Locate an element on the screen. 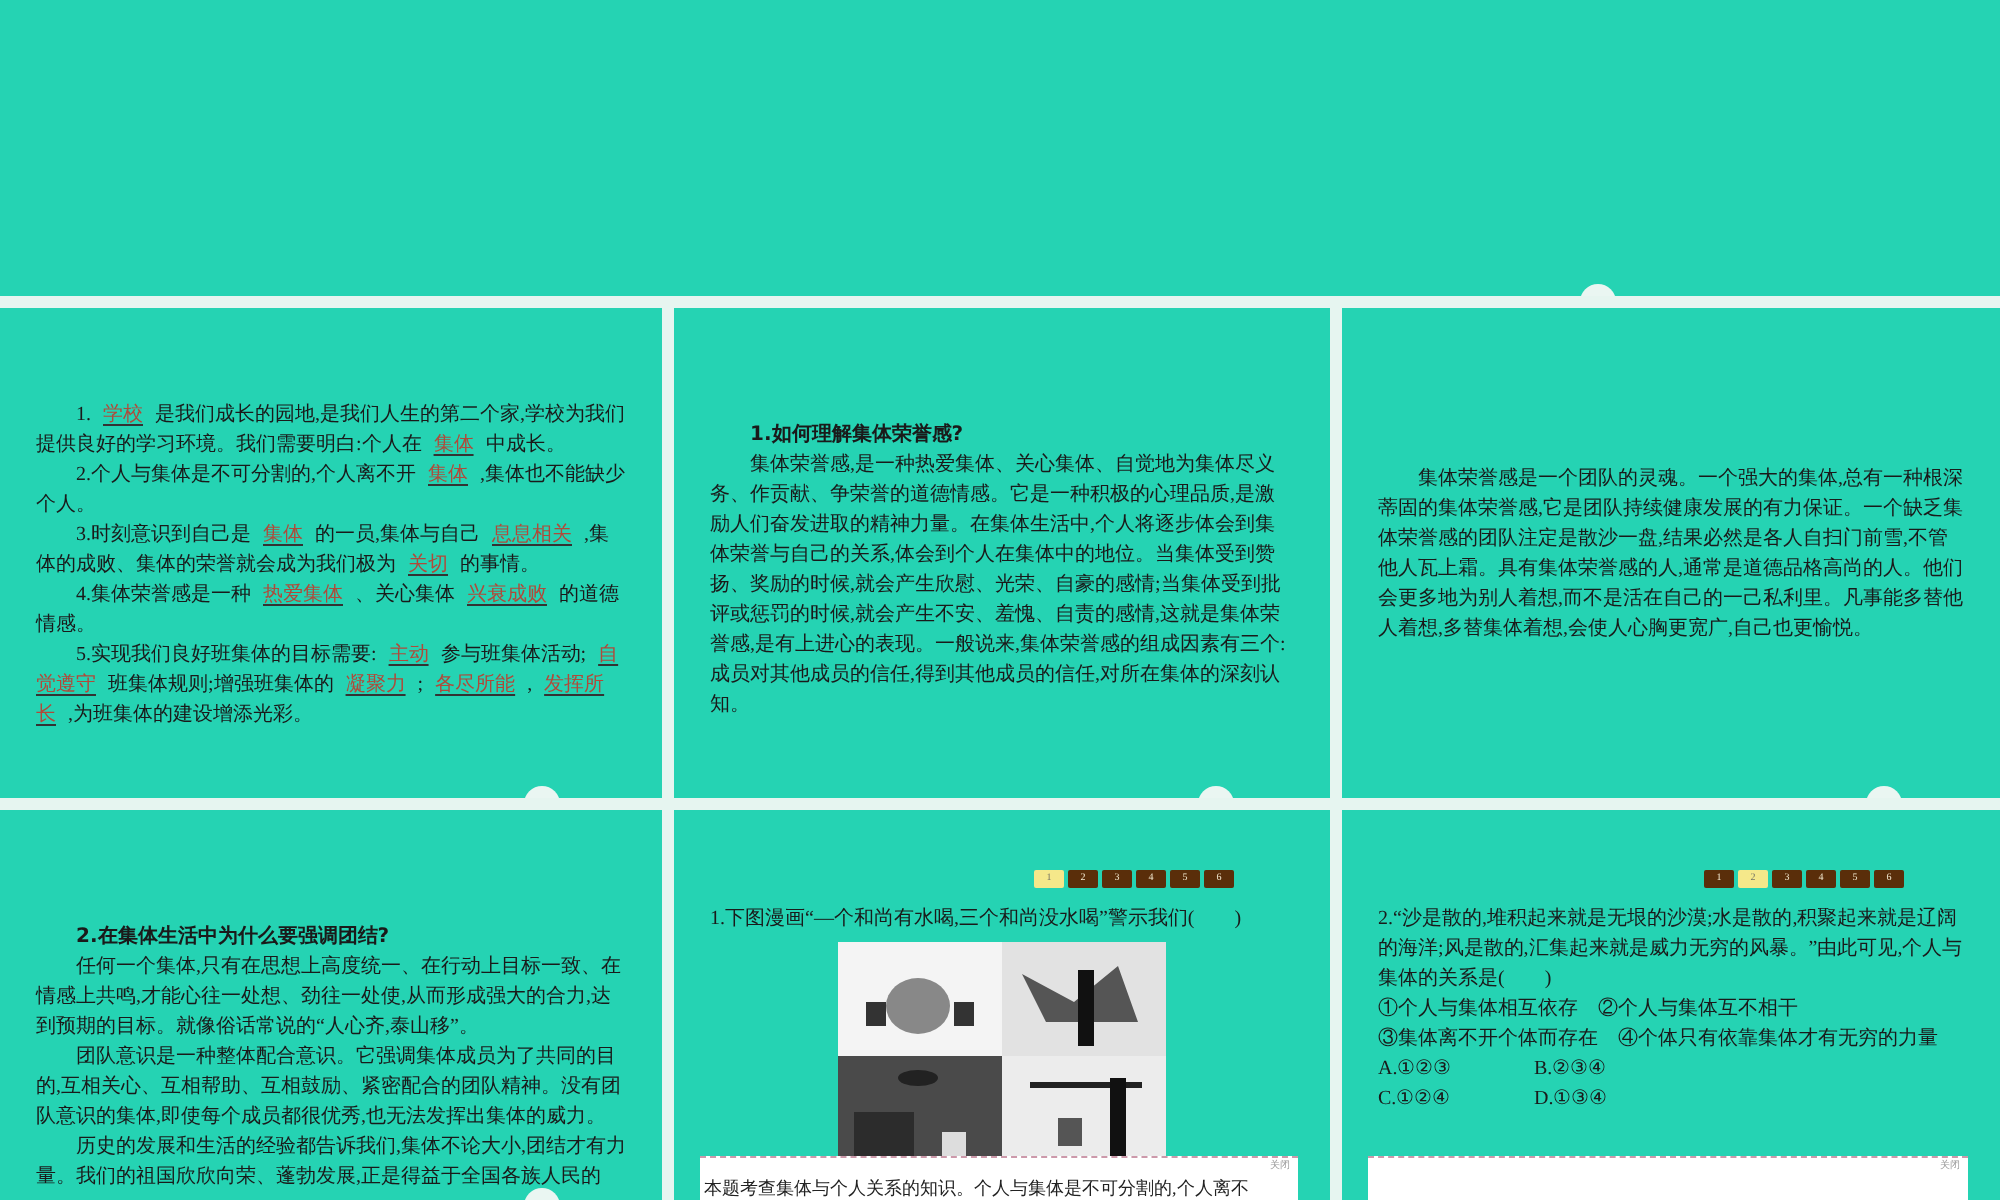 The height and width of the screenshot is (1200, 2000). paragraph-text: 历史的发展和生活的经验都告诉我们,集体不论大小,团结才有力量。我们的祖国欣欣向荣、蓬勃发展,正是得益于全国各族人民的 is located at coordinates (331, 1162).